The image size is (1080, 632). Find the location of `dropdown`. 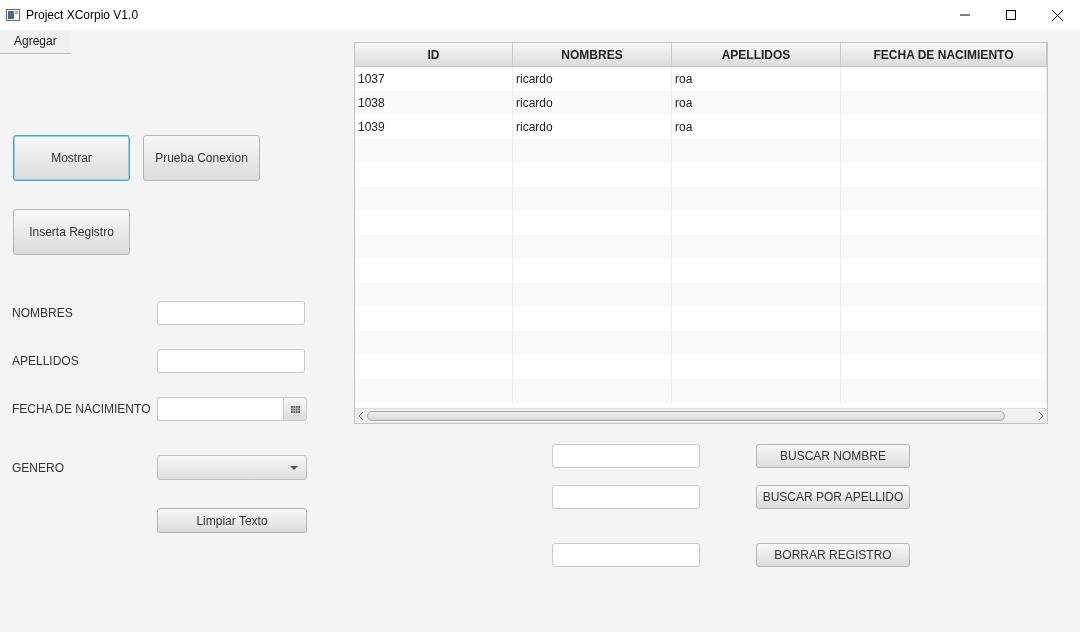

dropdown is located at coordinates (232, 467).